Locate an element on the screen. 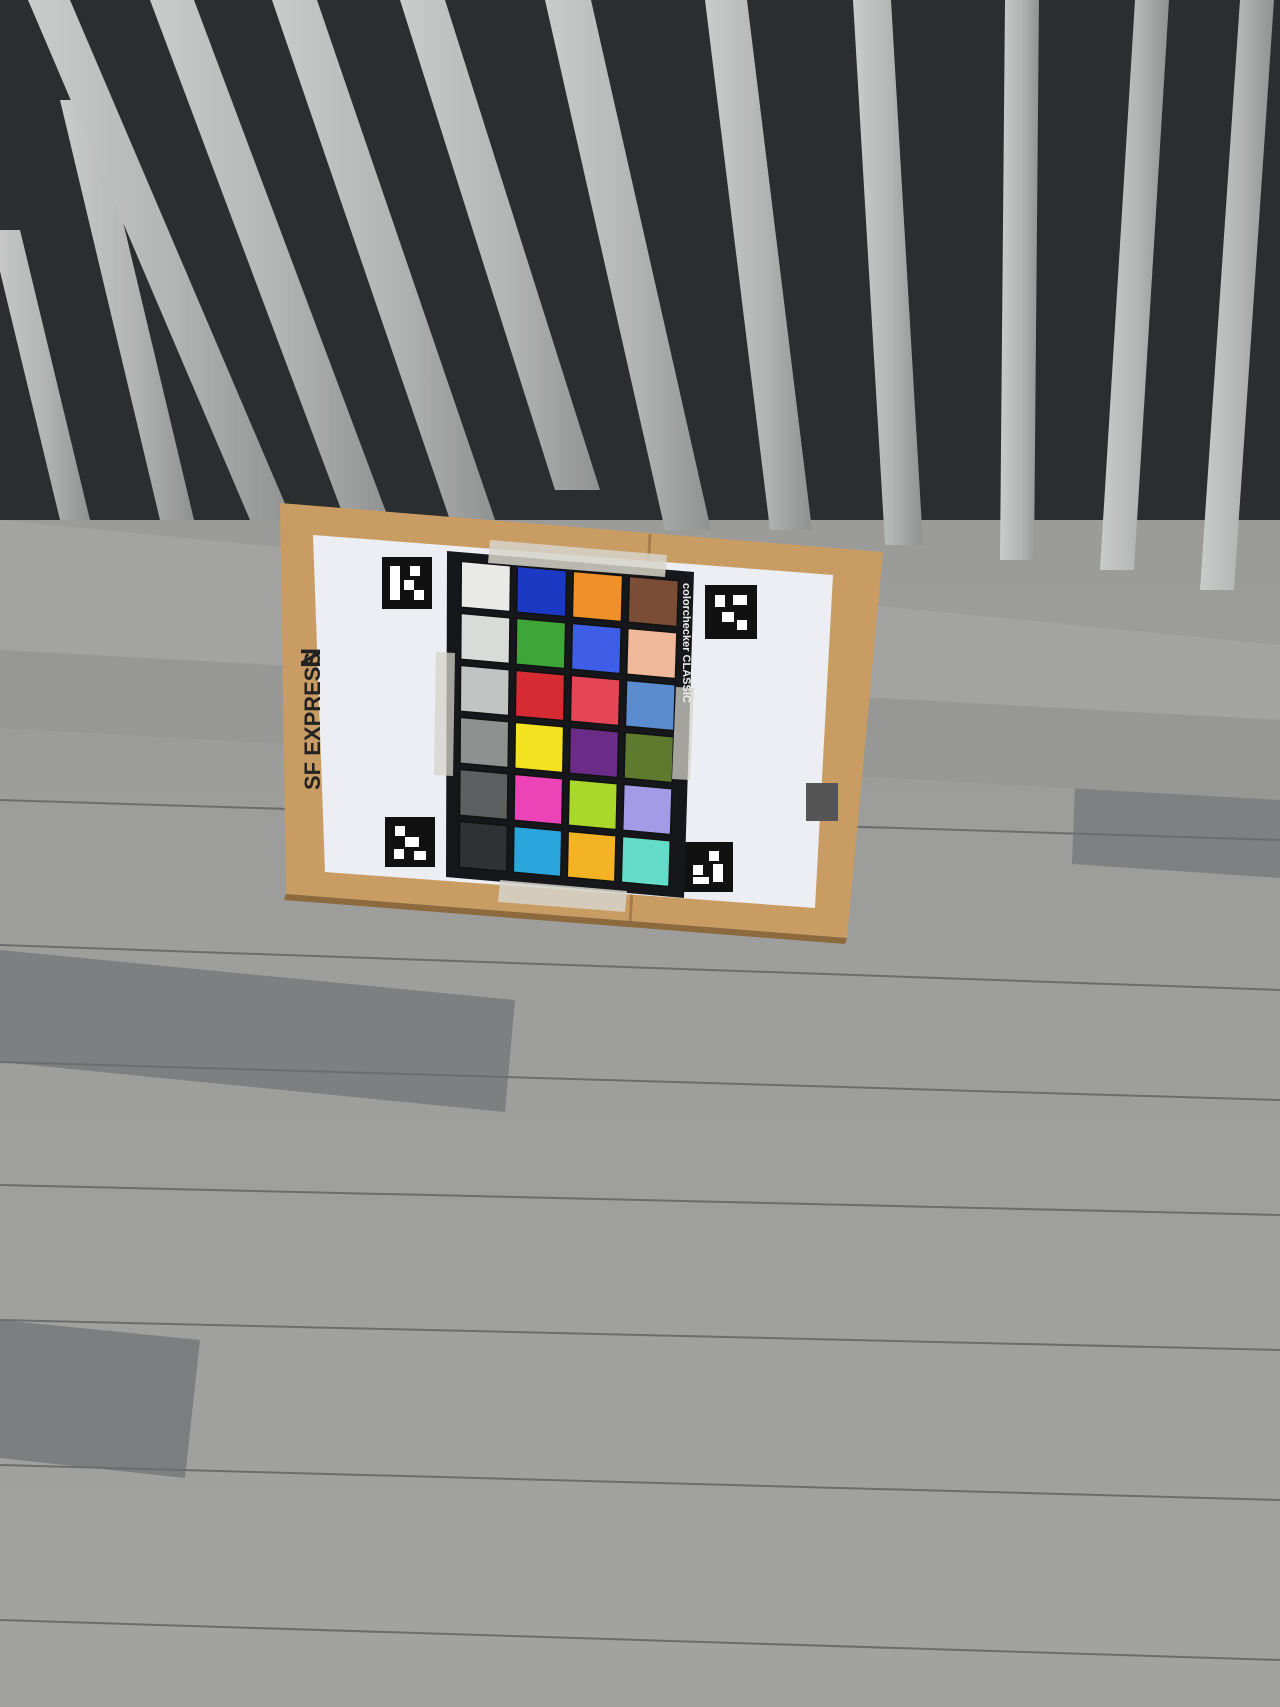 The width and height of the screenshot is (1280, 1707). box-mark-print: N is located at coordinates (310, 658).